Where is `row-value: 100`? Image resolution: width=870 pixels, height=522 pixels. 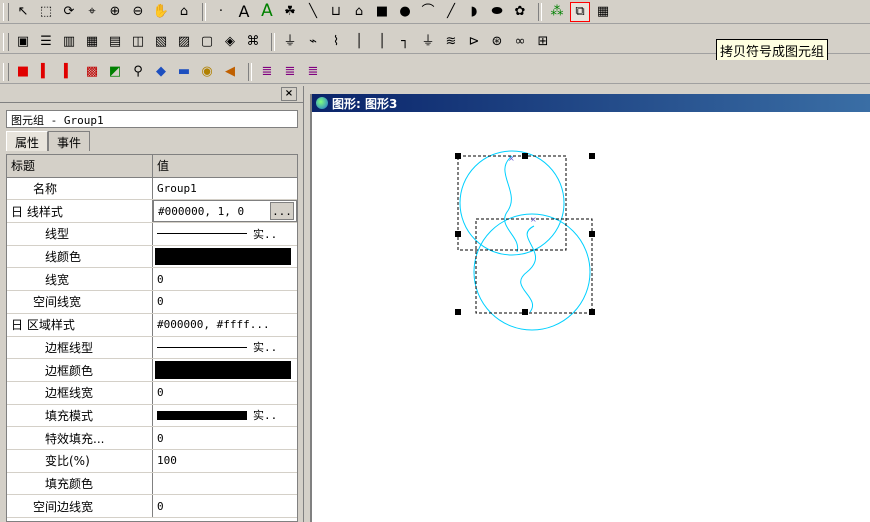
row-value: 100 is located at coordinates (225, 461).